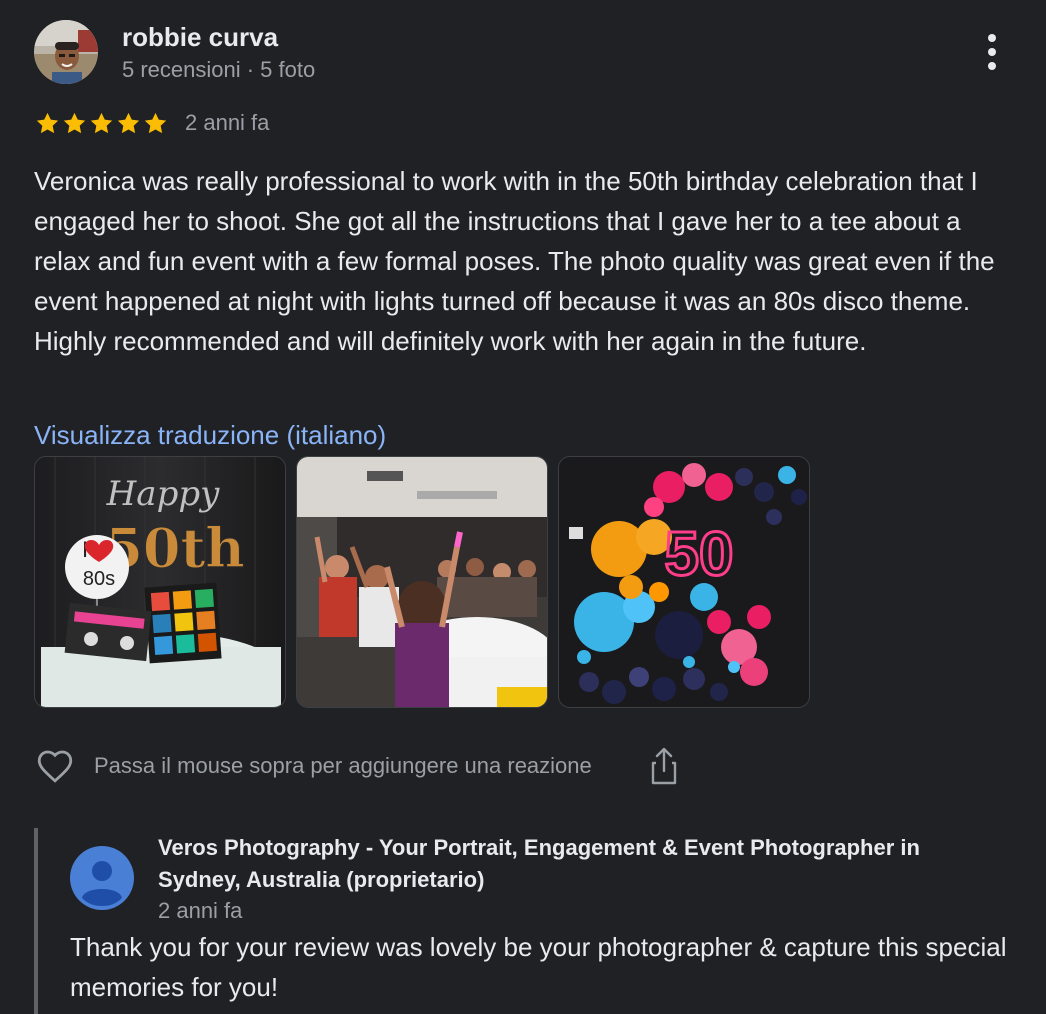  I want to click on balloons-photo-icon: 50, so click(684, 582).